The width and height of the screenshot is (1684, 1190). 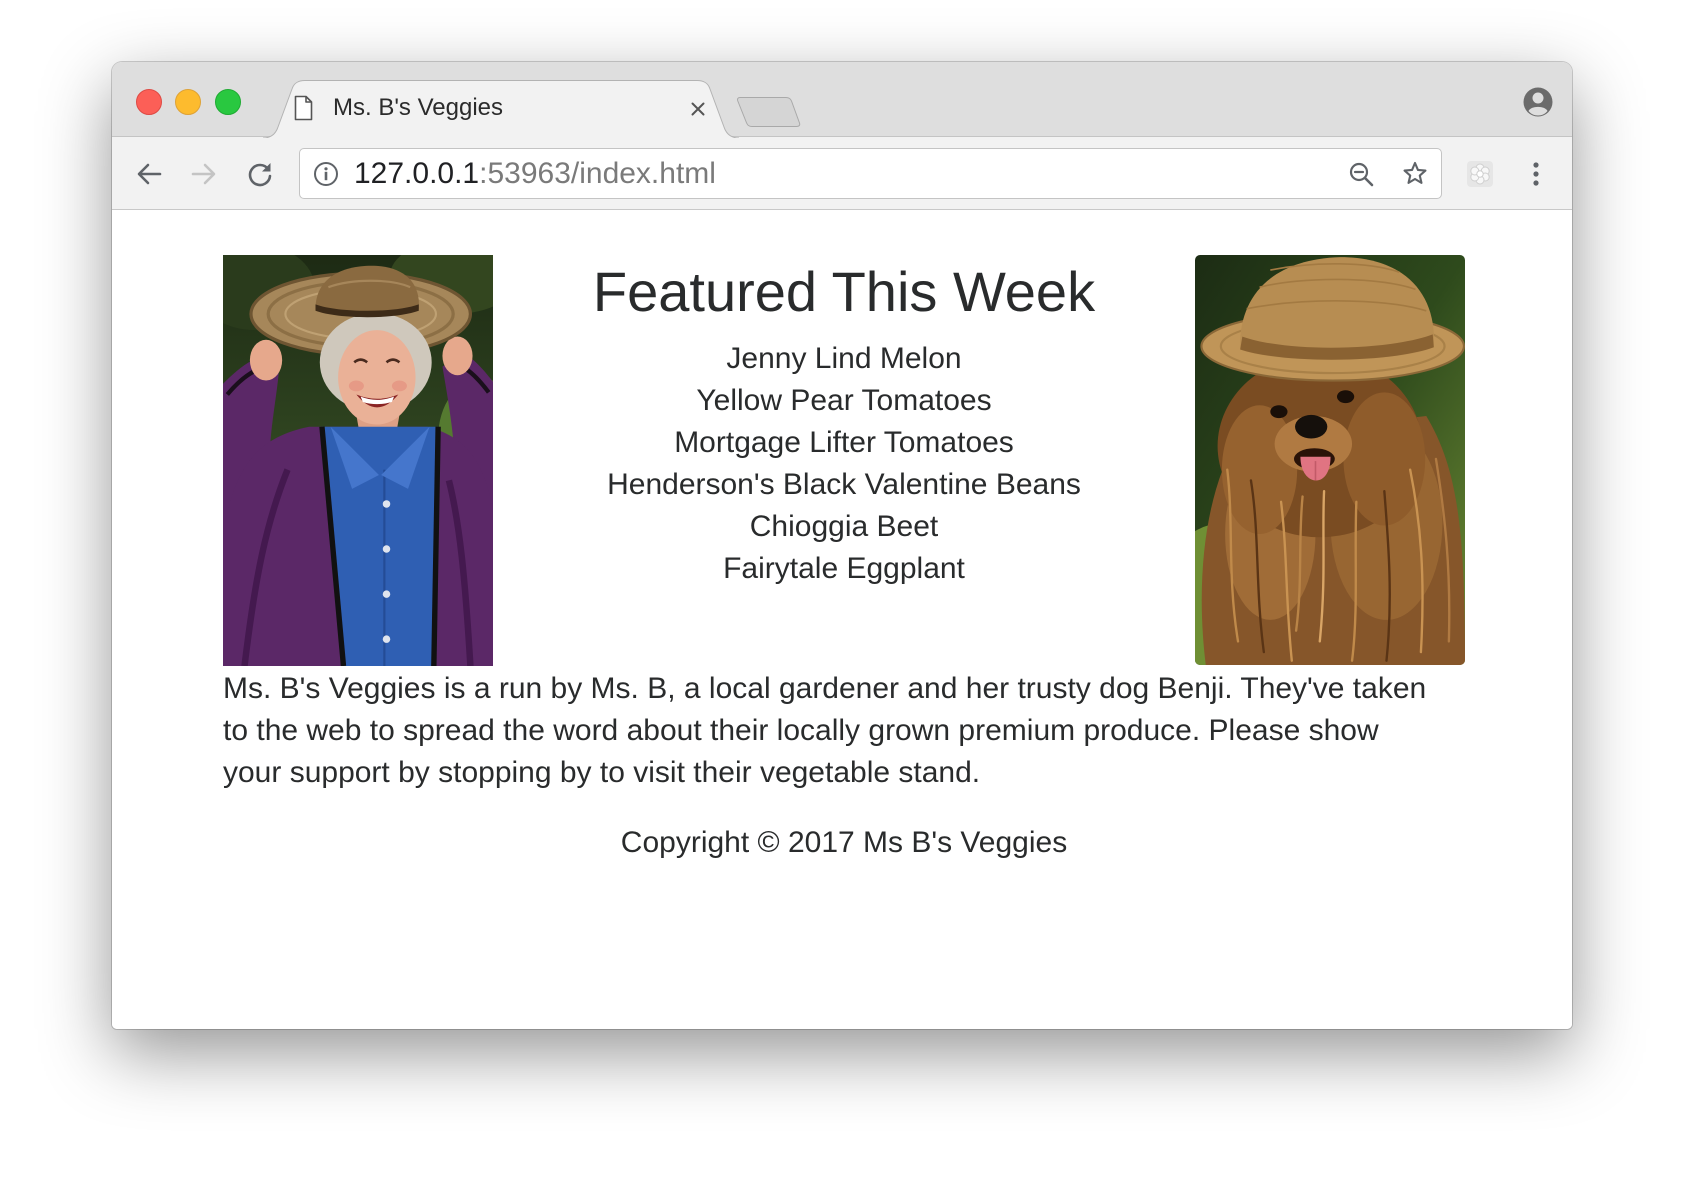 What do you see at coordinates (844, 442) in the screenshot?
I see `featured-item: Mortgage Lifter Tomatoes` at bounding box center [844, 442].